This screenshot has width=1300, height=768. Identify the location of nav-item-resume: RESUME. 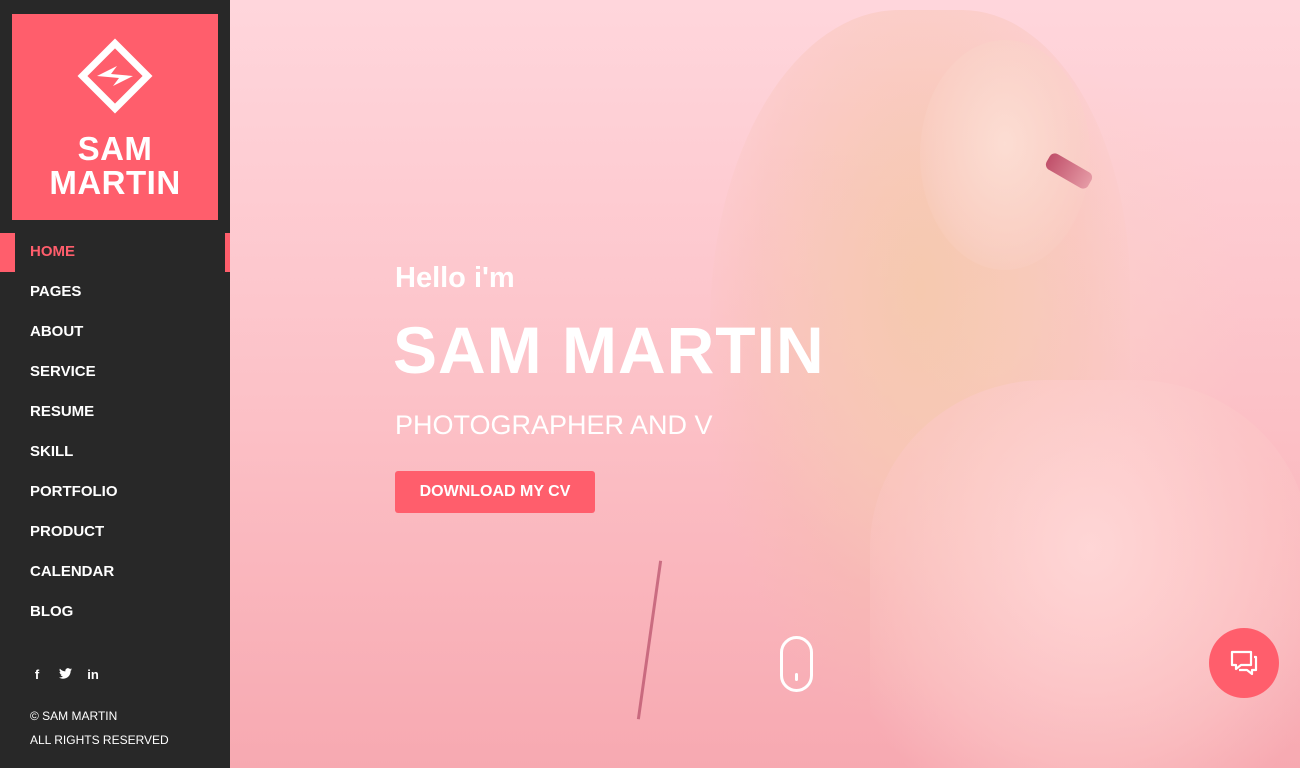
(115, 412).